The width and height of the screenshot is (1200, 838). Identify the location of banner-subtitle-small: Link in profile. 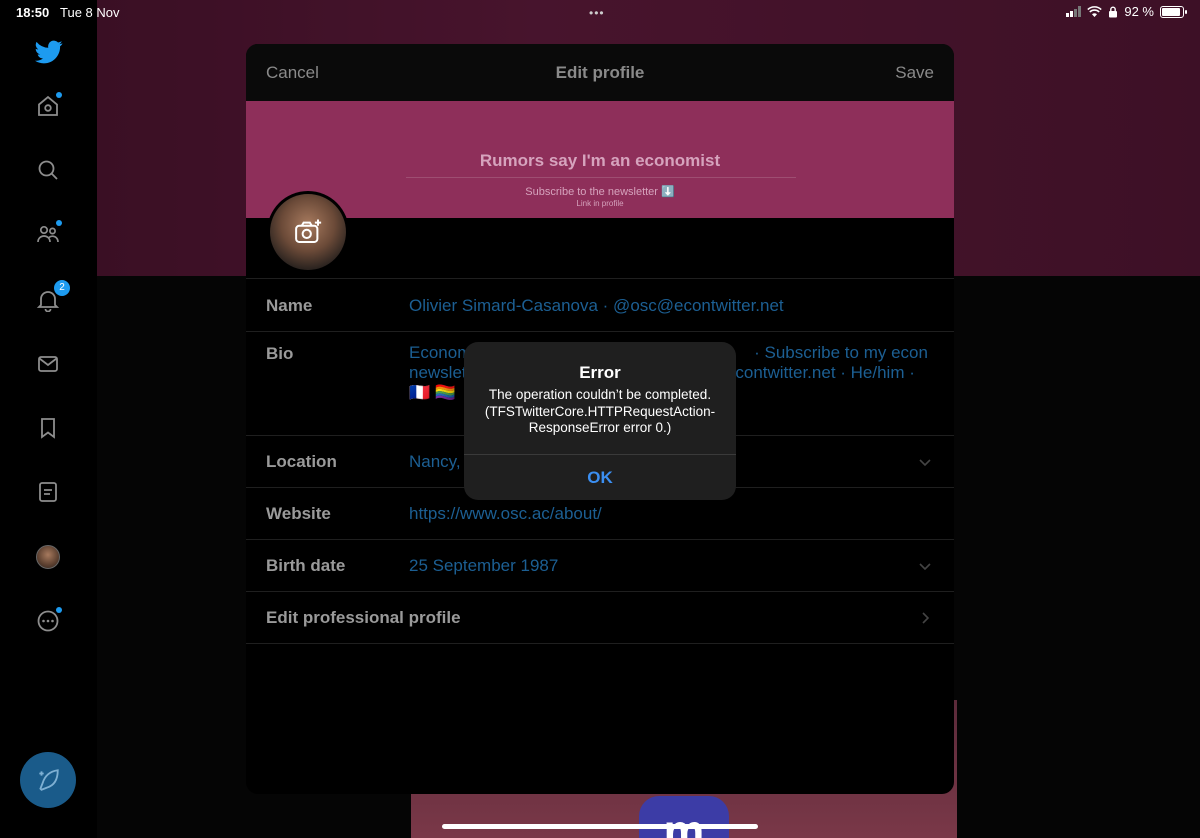
(600, 203).